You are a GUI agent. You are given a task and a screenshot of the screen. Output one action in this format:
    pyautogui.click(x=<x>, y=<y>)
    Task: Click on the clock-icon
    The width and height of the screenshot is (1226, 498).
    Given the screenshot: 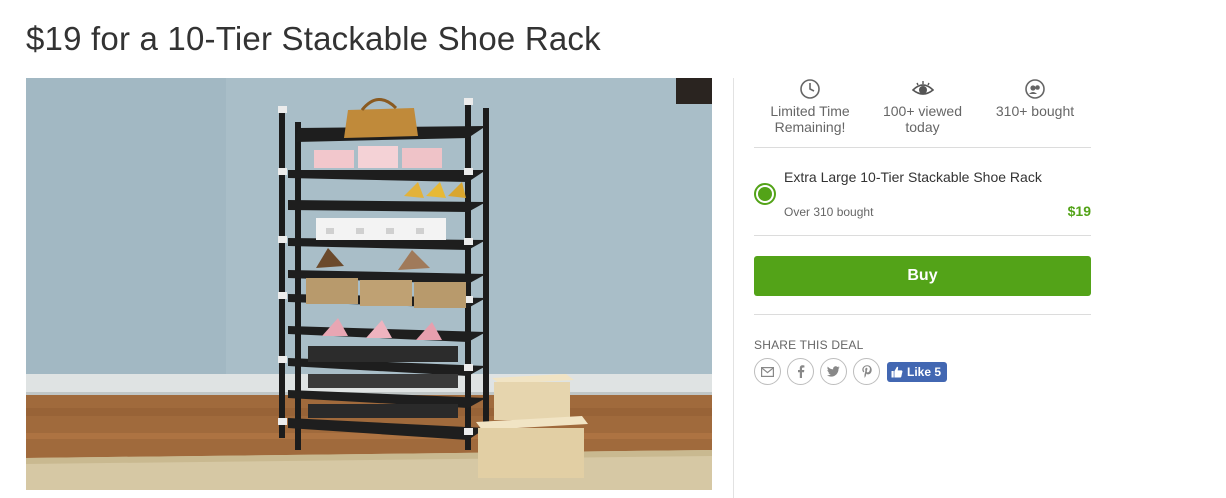 What is the action you would take?
    pyautogui.click(x=810, y=89)
    